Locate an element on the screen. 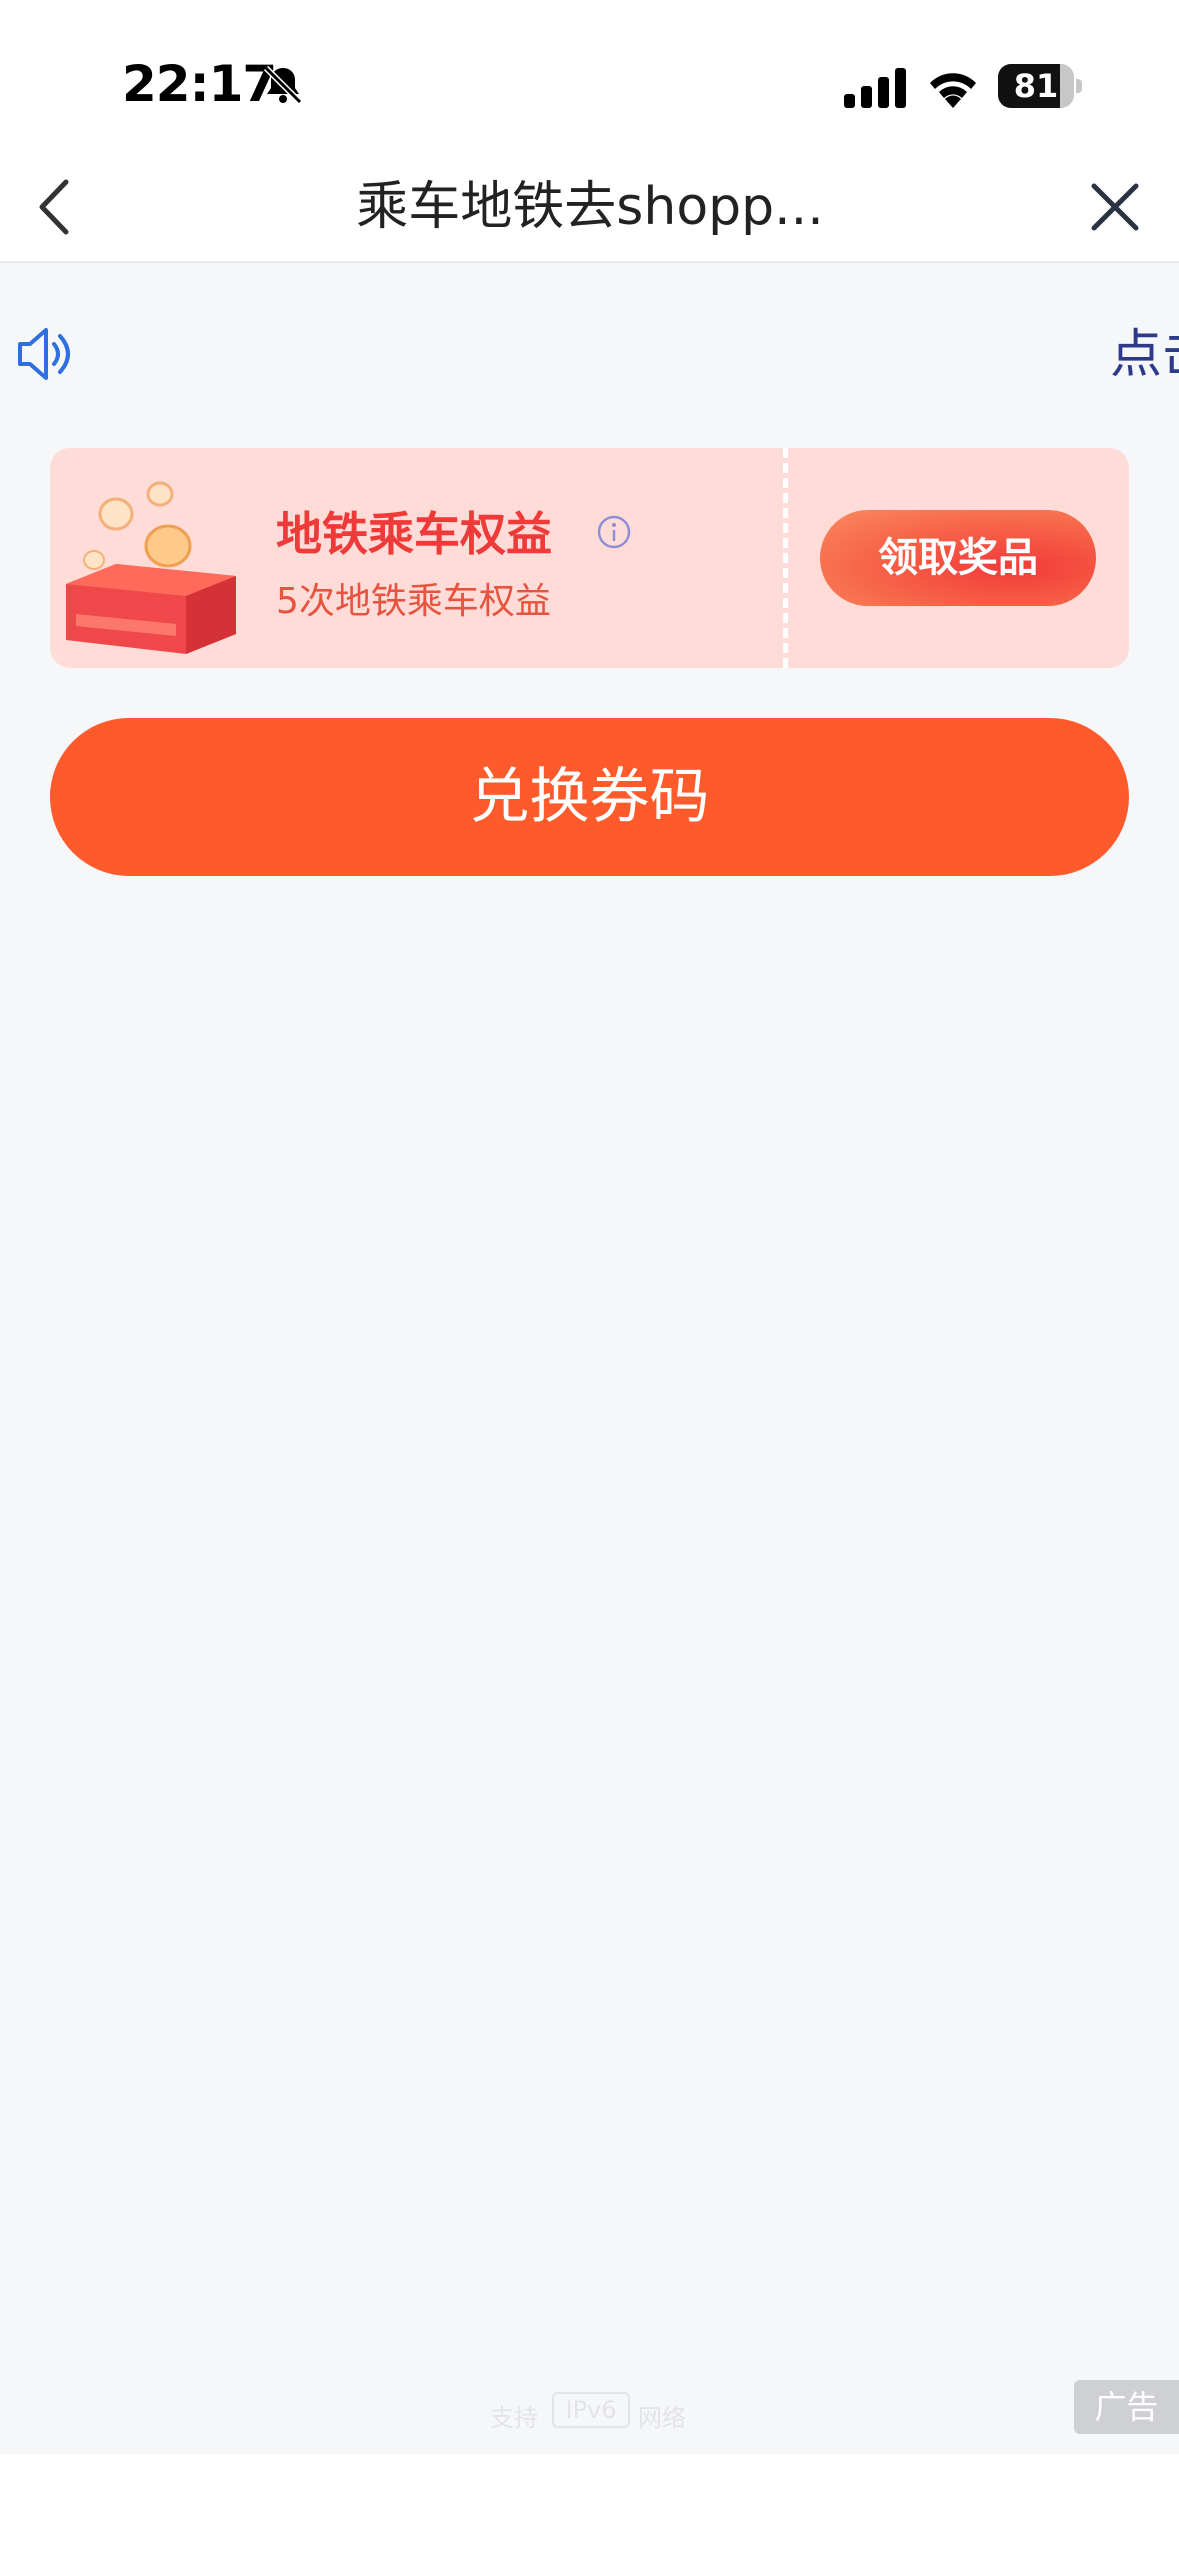 The width and height of the screenshot is (1179, 2556). bottom-strip is located at coordinates (589, 2505).